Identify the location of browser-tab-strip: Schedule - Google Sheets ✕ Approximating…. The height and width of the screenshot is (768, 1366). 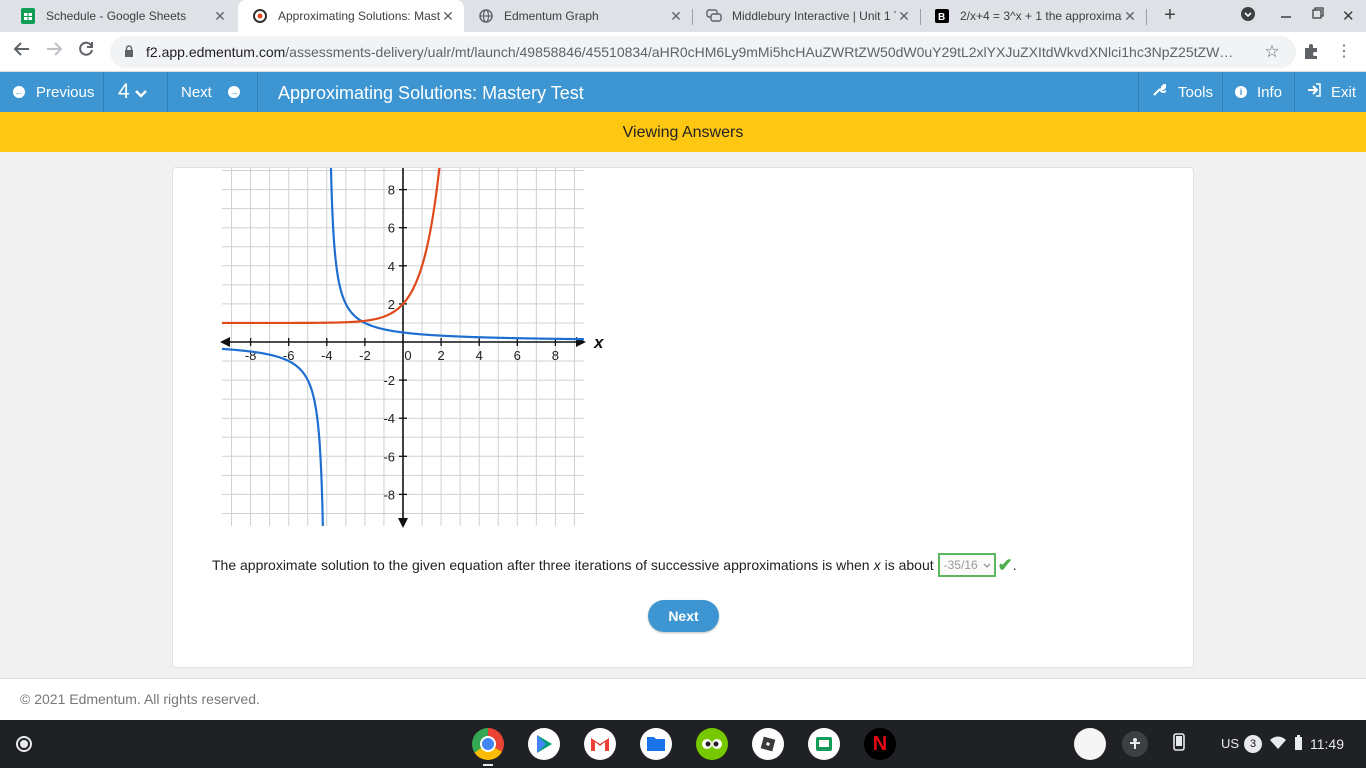
(683, 16).